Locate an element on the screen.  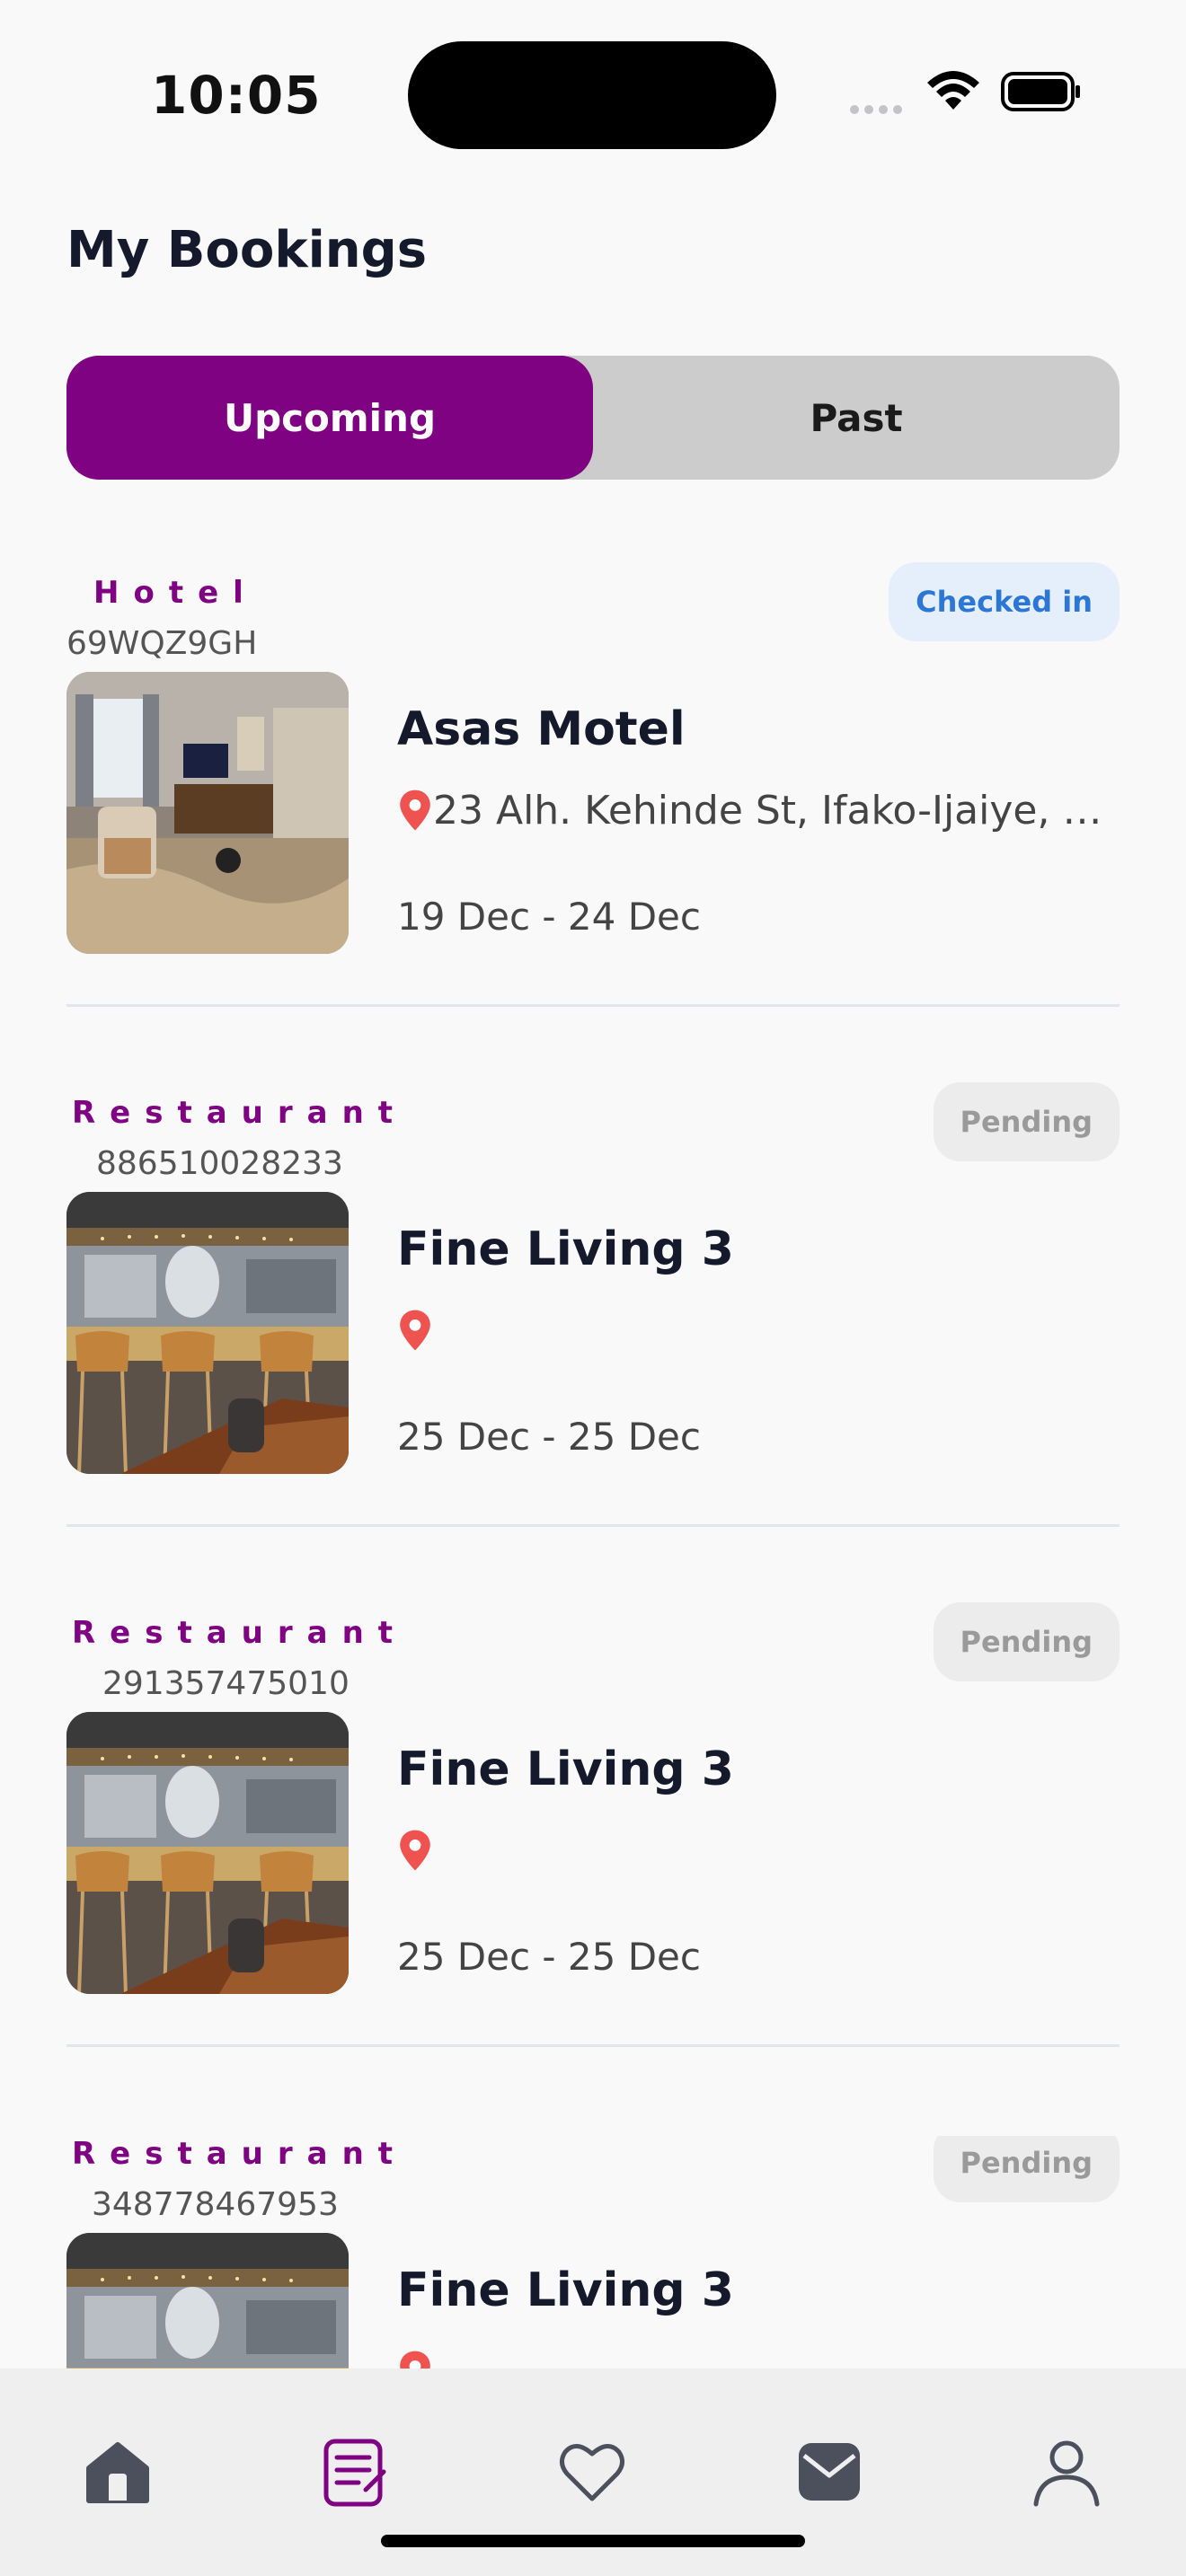
heart-icon is located at coordinates (592, 2471).